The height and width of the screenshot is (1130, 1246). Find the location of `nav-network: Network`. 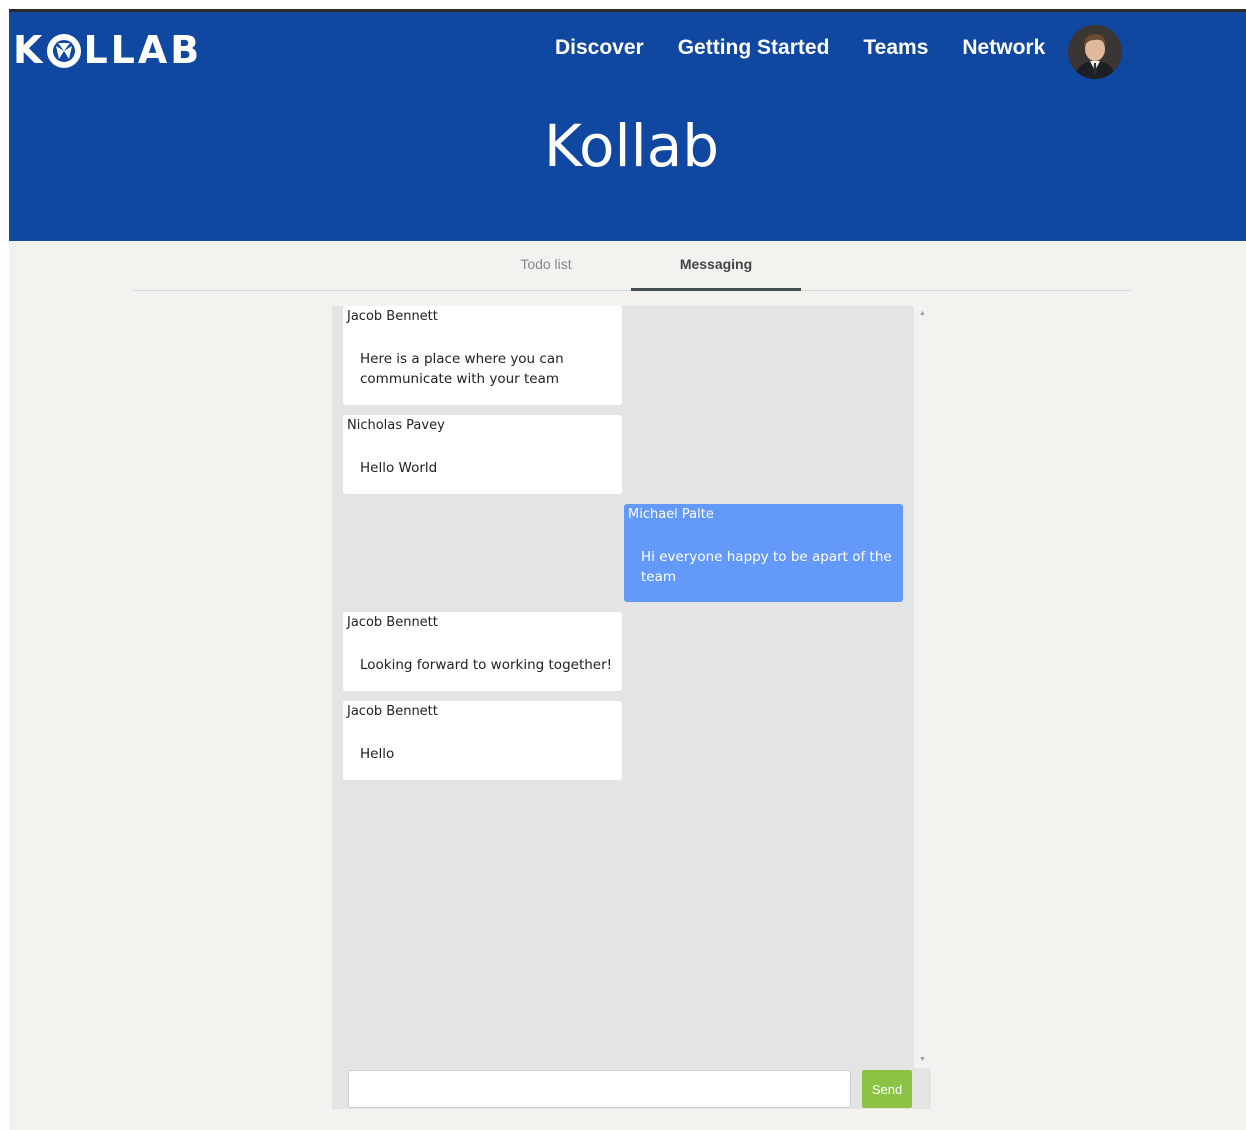

nav-network: Network is located at coordinates (1003, 48).